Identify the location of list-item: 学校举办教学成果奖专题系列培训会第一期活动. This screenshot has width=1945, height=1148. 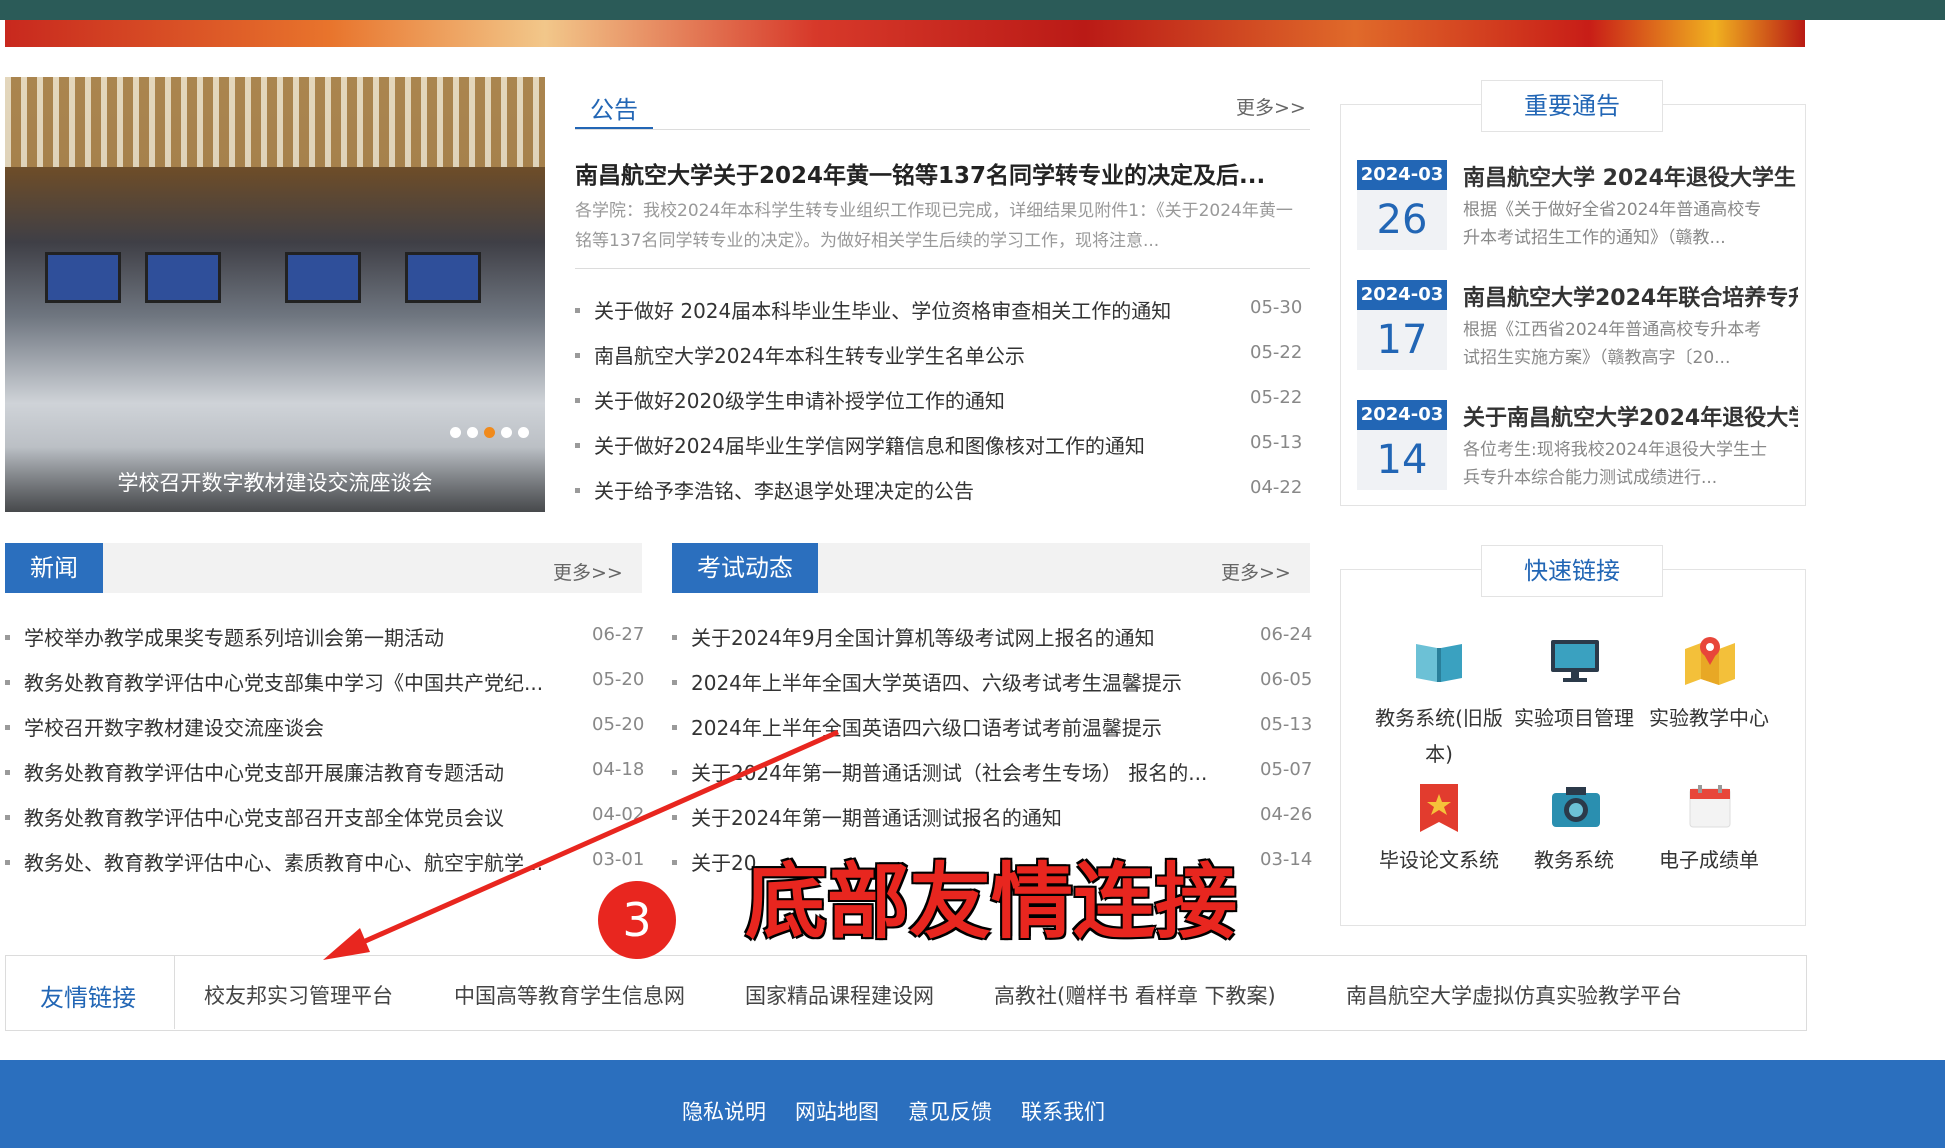
(287, 636).